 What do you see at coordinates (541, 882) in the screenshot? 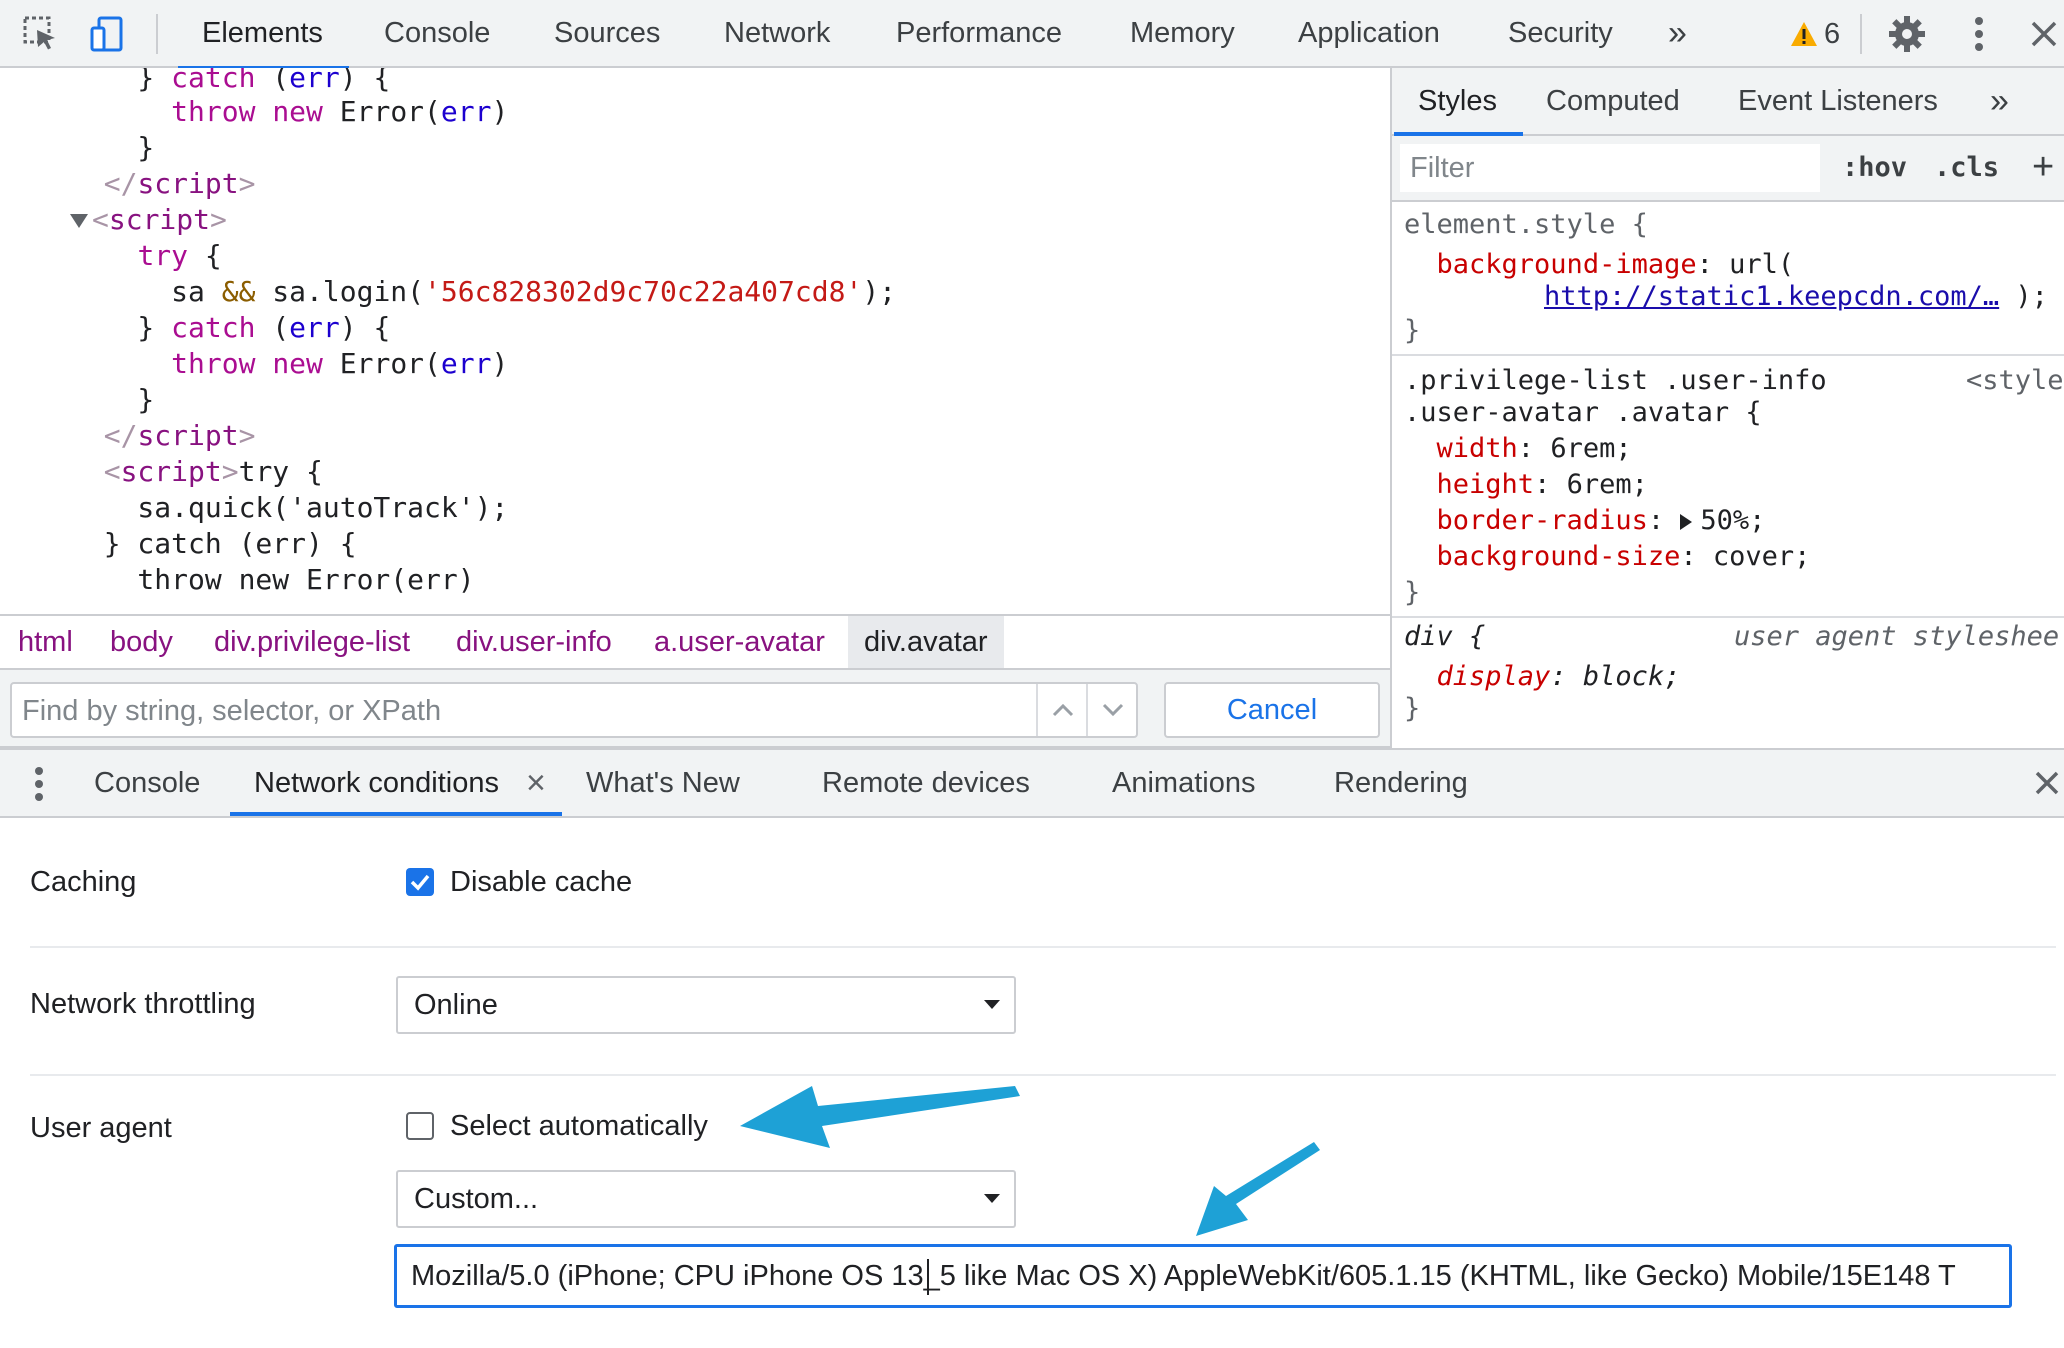
I see `disable-cache-label: Disable cache` at bounding box center [541, 882].